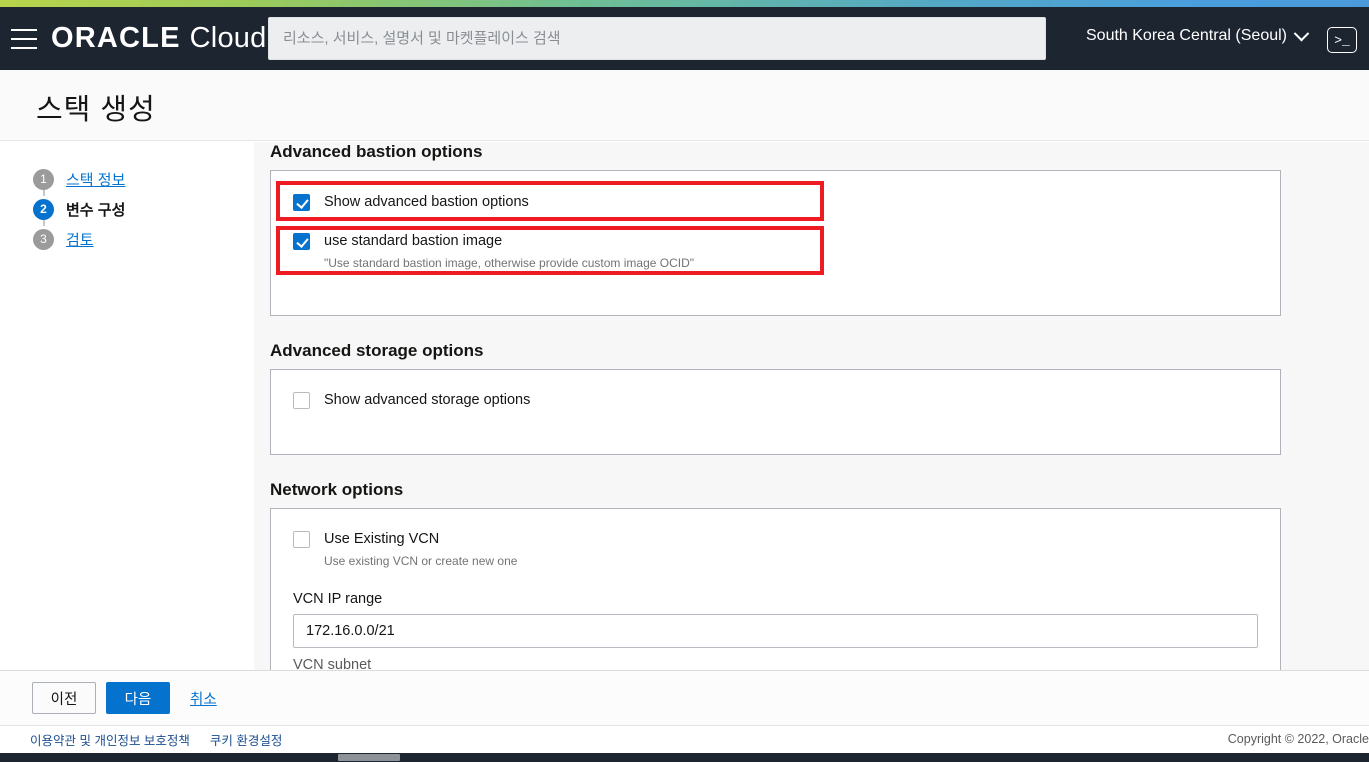 Image resolution: width=1369 pixels, height=762 pixels. Describe the element at coordinates (337, 489) in the screenshot. I see `section-title-network: Network options` at that location.